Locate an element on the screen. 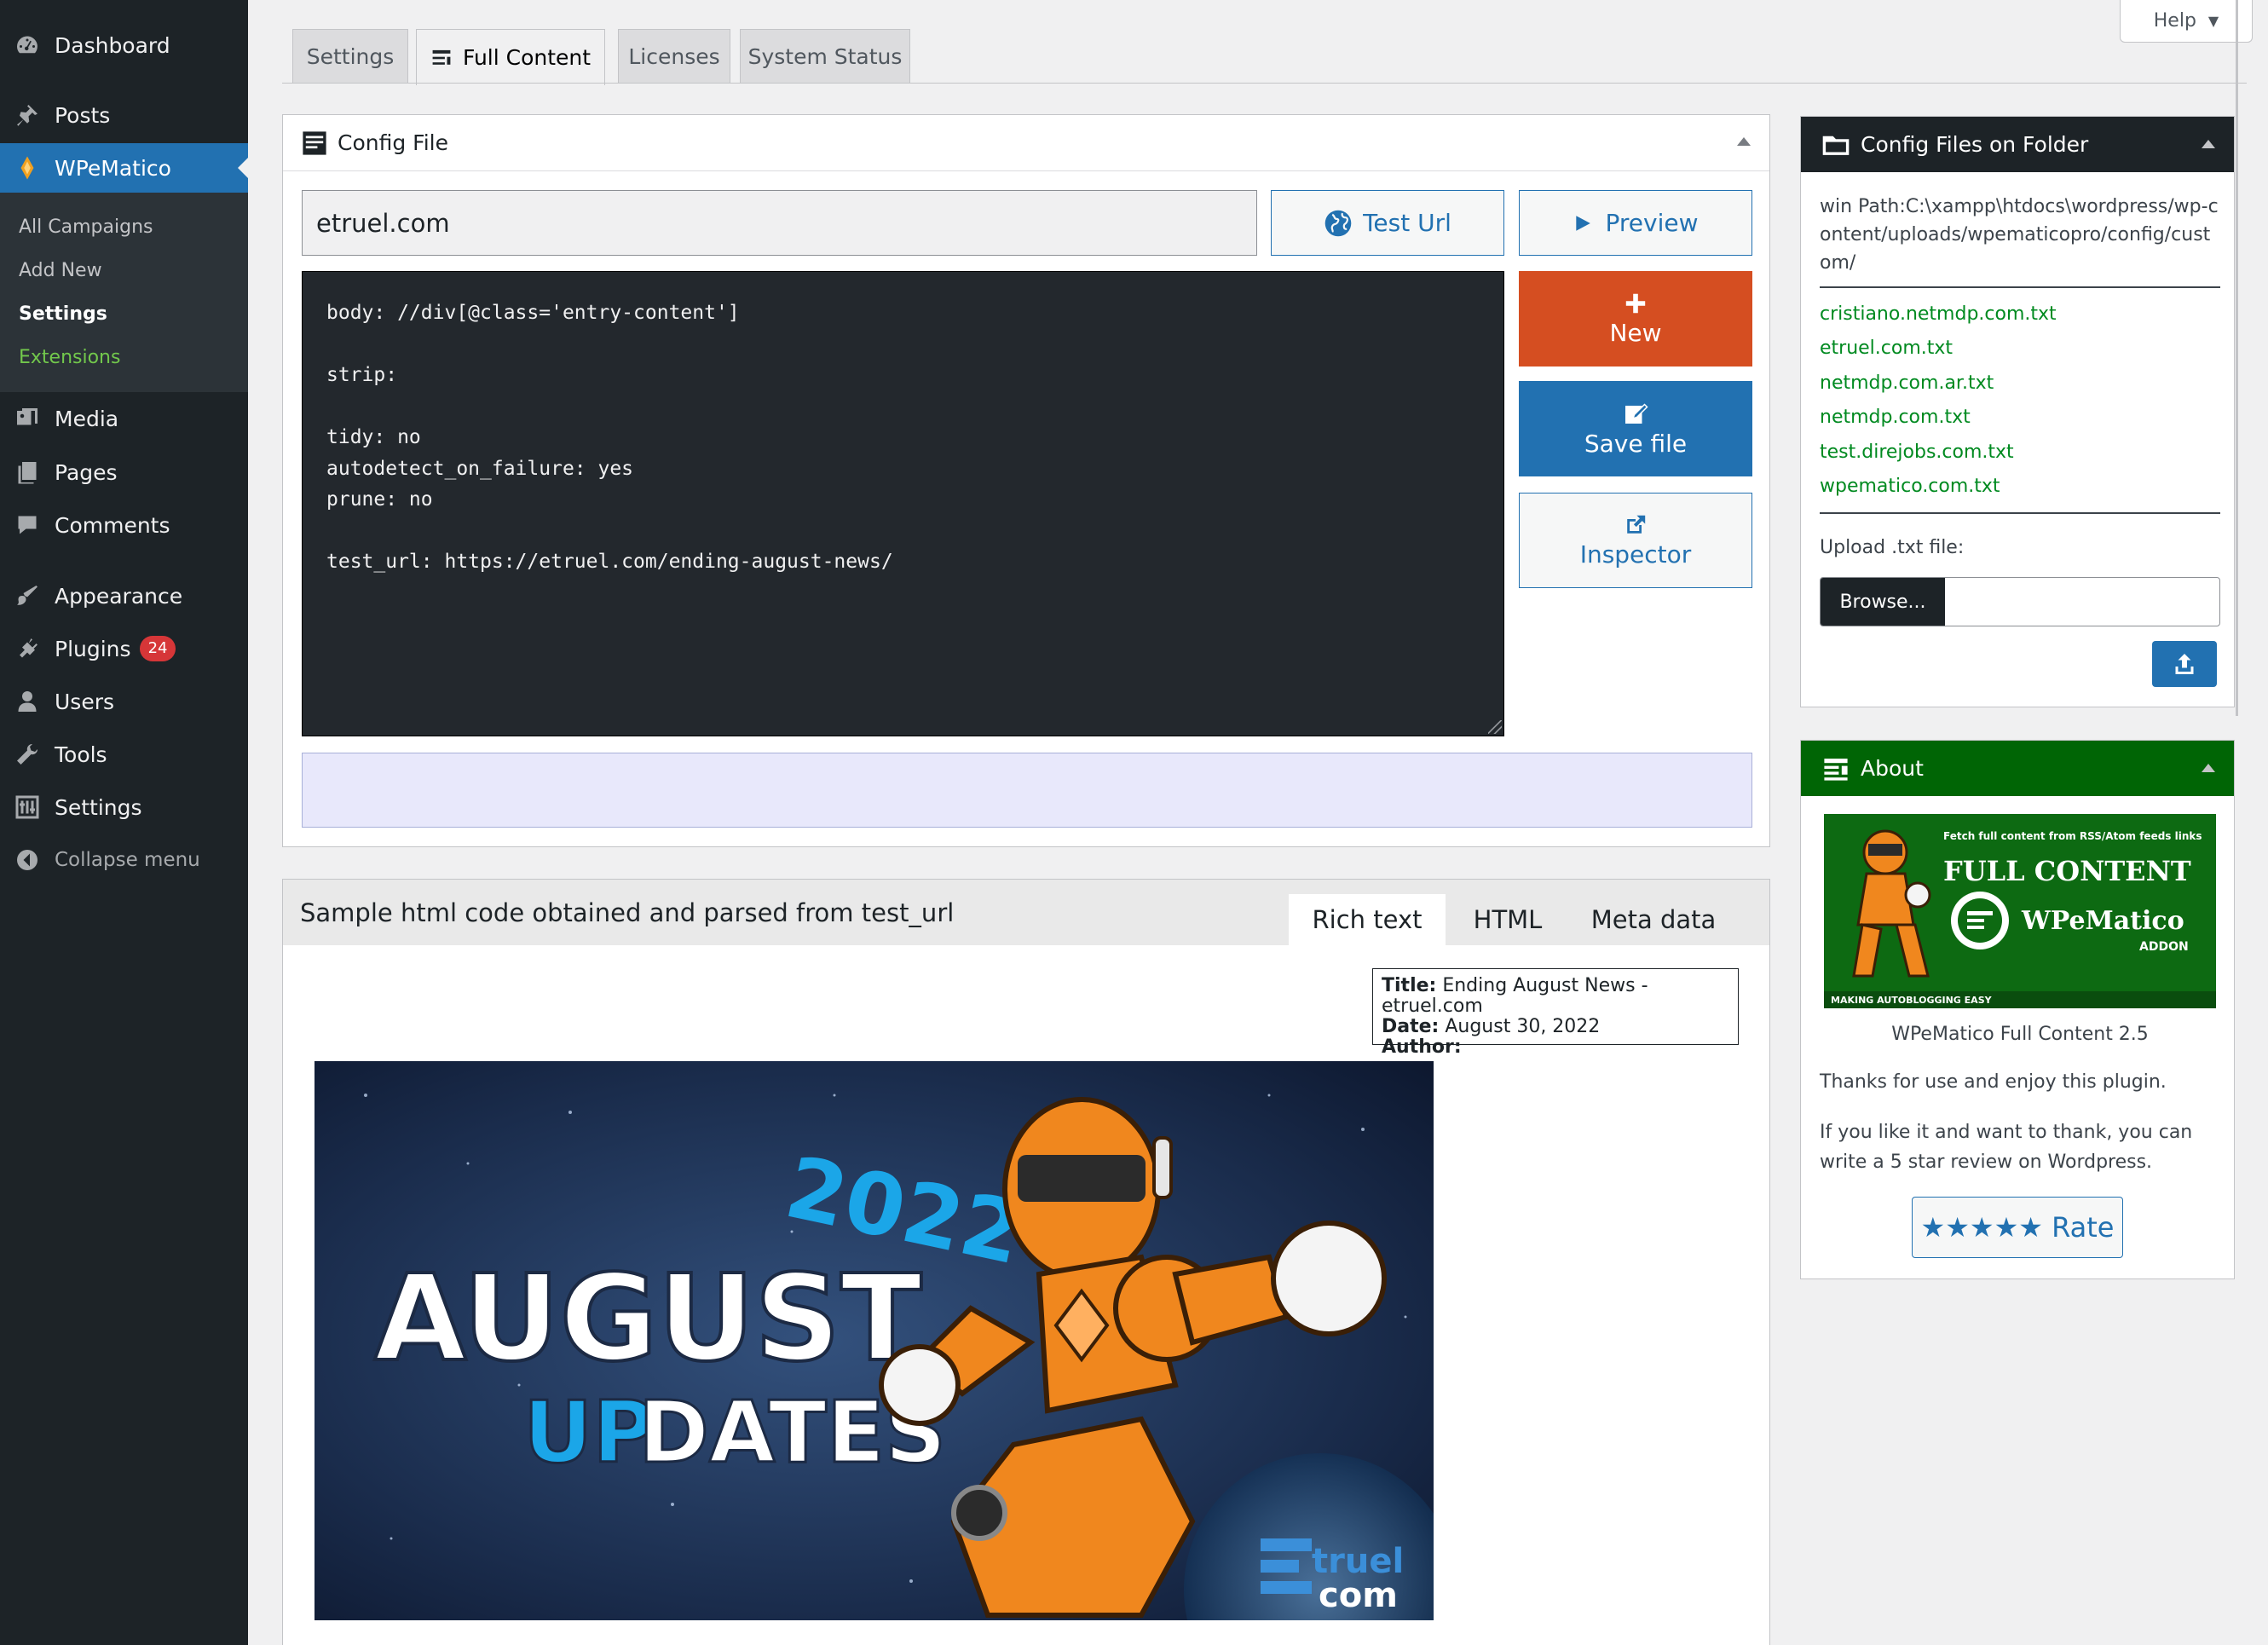 The height and width of the screenshot is (1645, 2268). help-label: Help is located at coordinates (2174, 21).